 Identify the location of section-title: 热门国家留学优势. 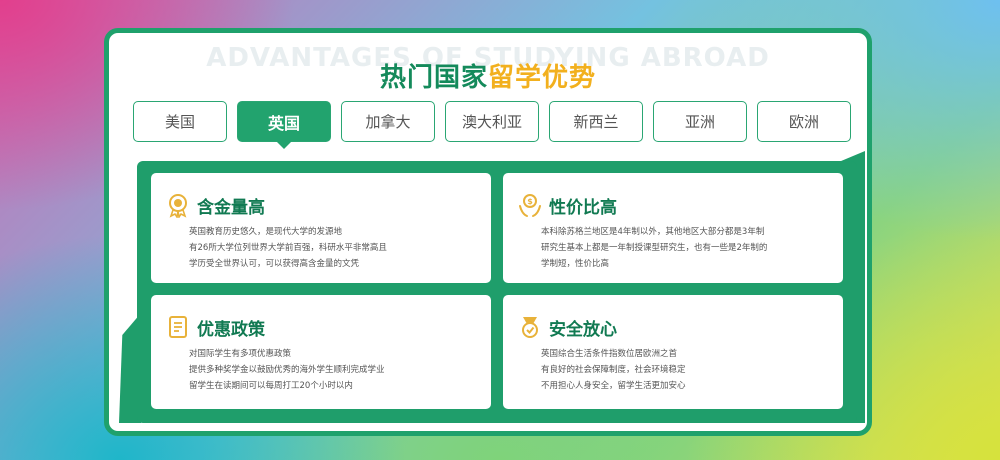
(488, 75).